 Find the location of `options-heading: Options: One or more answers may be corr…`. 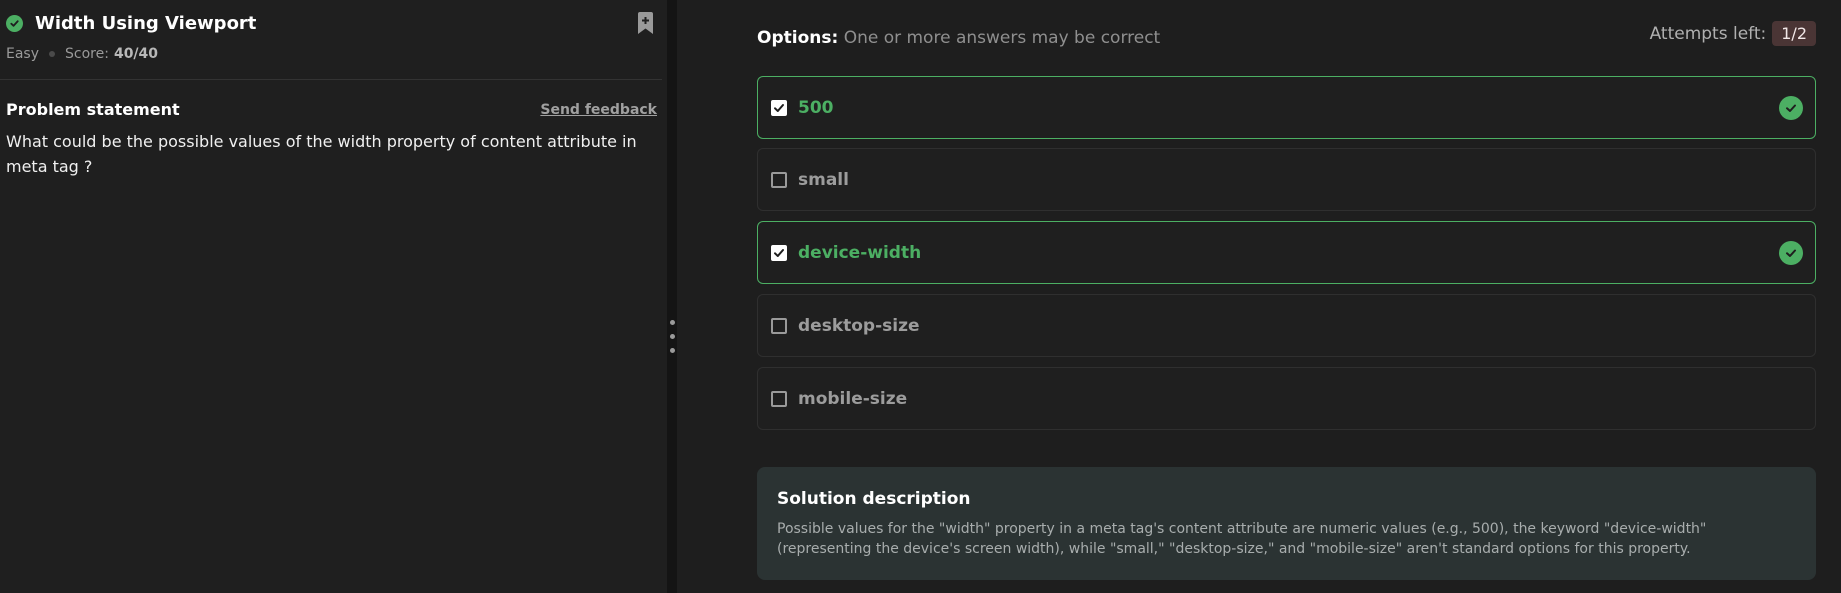

options-heading: Options: One or more answers may be corr… is located at coordinates (958, 38).